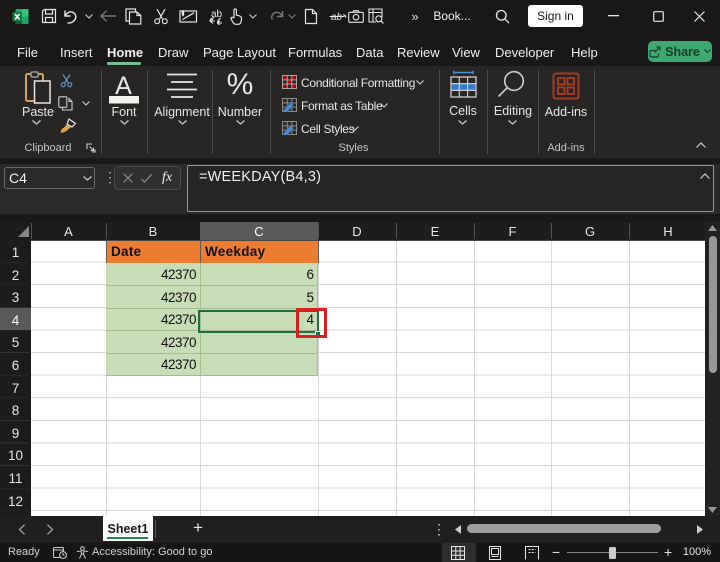  I want to click on svg-text: A, so click(123, 86).